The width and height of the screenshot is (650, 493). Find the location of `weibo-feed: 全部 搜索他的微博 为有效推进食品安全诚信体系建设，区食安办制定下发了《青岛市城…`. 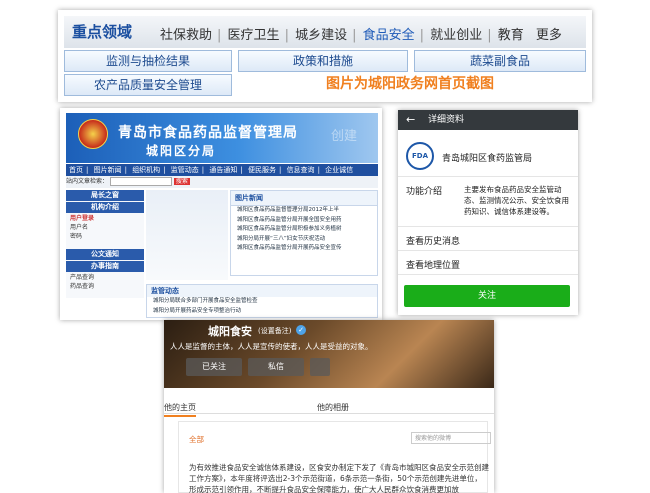

weibo-feed: 全部 搜索他的微博 为有效推进食品安全诚信体系建设，区食安办制定下发了《青岛市城… is located at coordinates (334, 457).